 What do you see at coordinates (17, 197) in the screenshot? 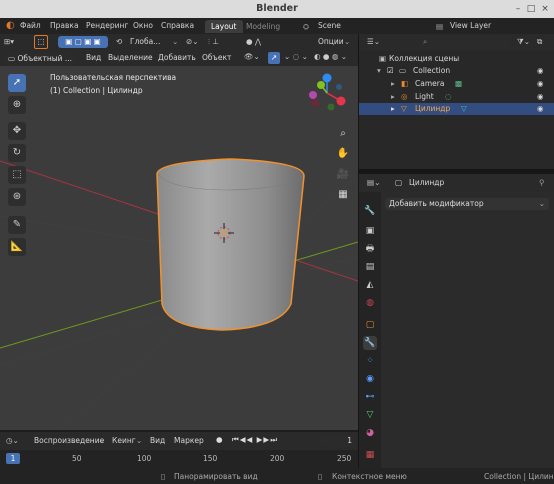
I see `transform-tool-icon: ⊛` at bounding box center [17, 197].